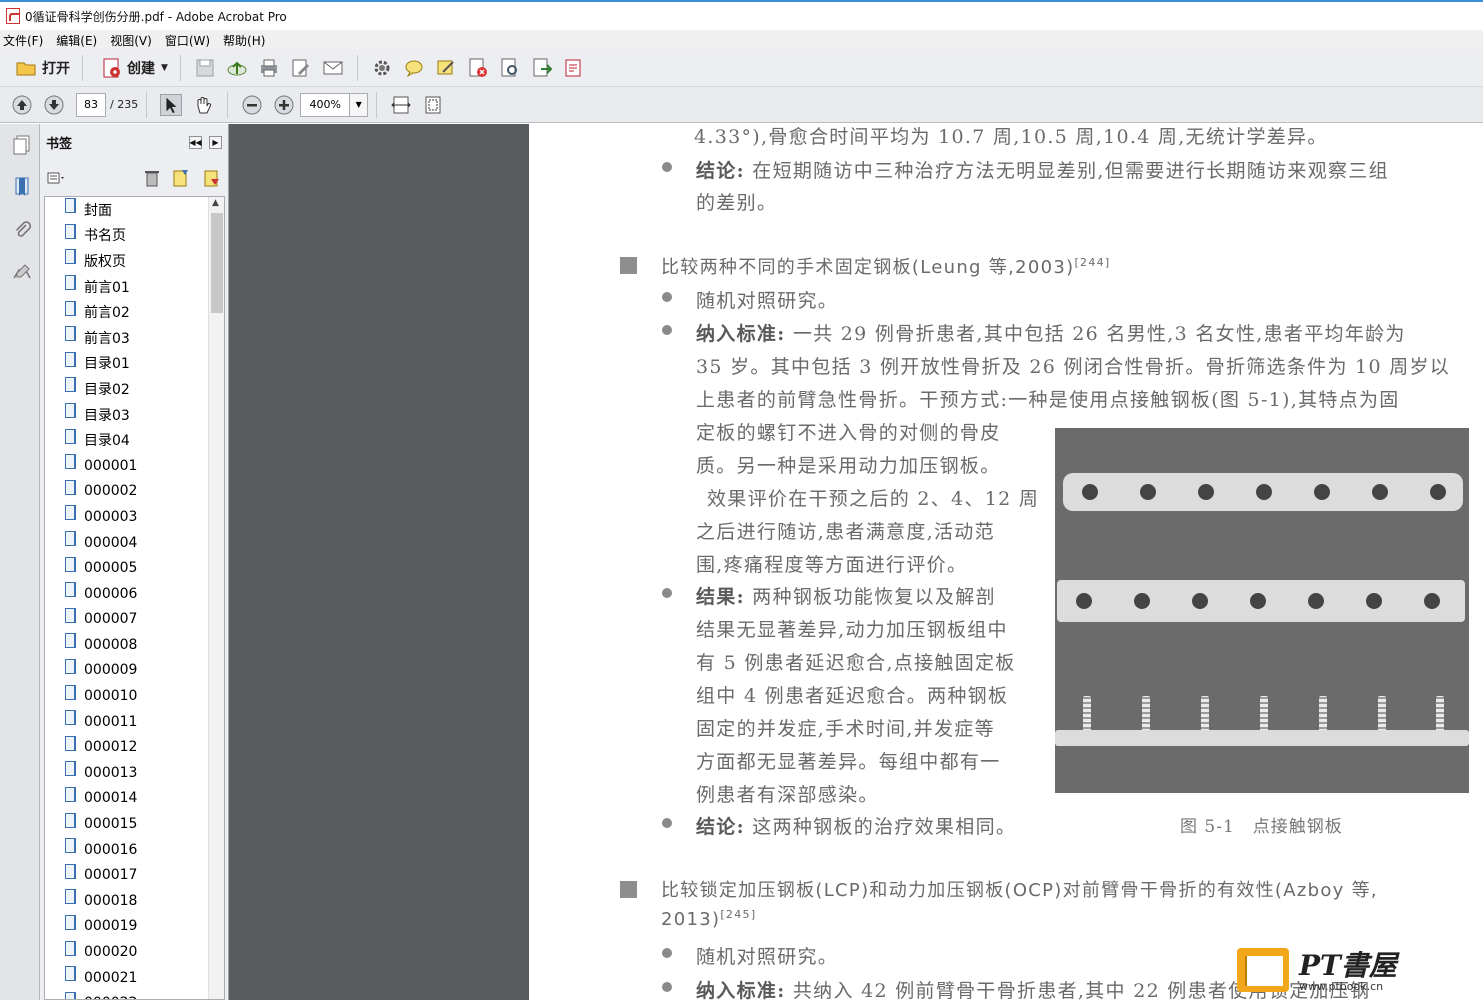 This screenshot has height=1000, width=1483. I want to click on scrollbar-thumb, so click(217, 263).